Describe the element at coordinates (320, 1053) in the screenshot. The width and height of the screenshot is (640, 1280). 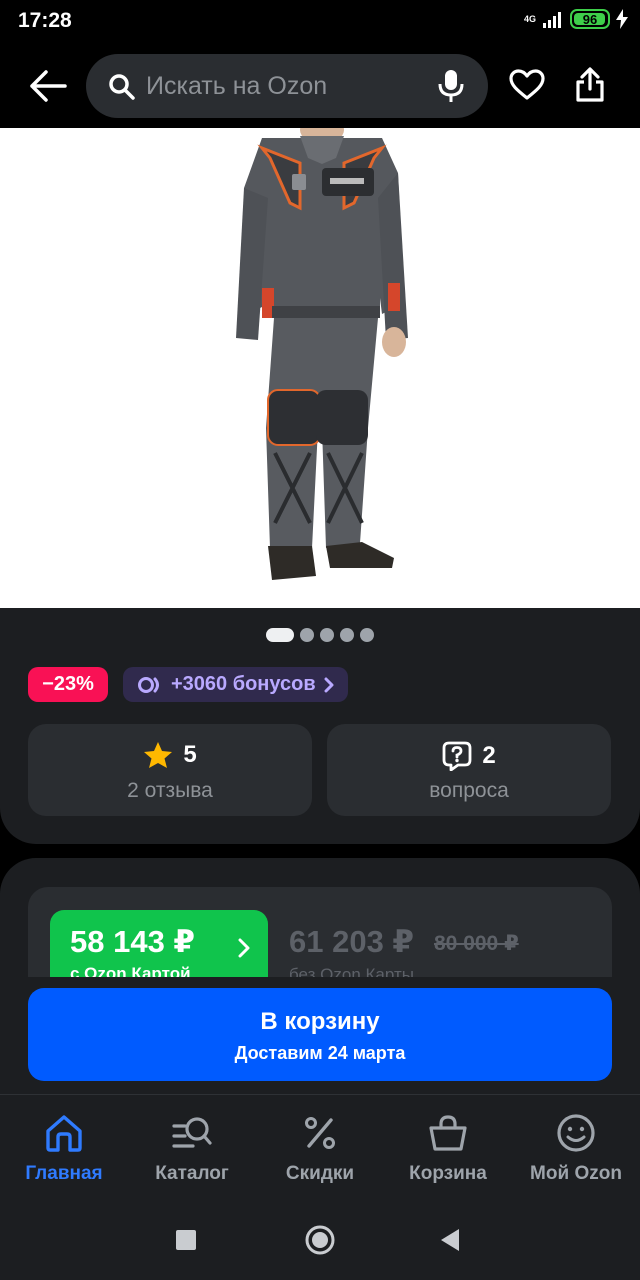
I see `delivery-date: Доставим 24 марта` at that location.